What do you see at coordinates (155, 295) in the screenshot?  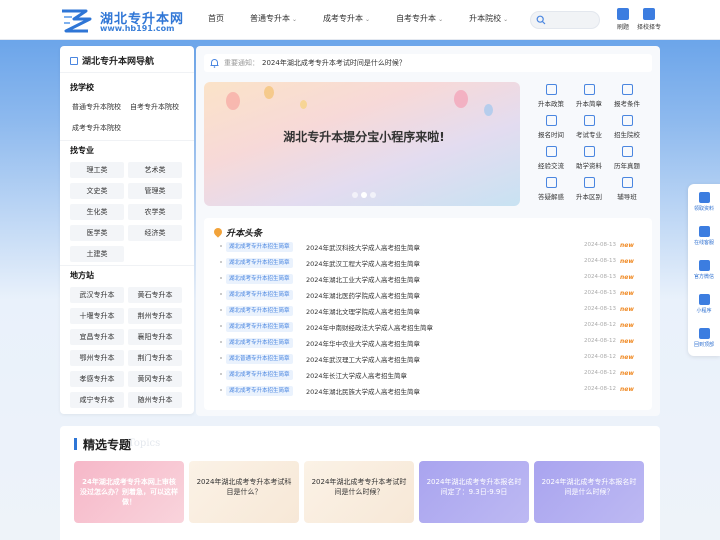 I see `sidebar-pill-item: 黄石专升本` at bounding box center [155, 295].